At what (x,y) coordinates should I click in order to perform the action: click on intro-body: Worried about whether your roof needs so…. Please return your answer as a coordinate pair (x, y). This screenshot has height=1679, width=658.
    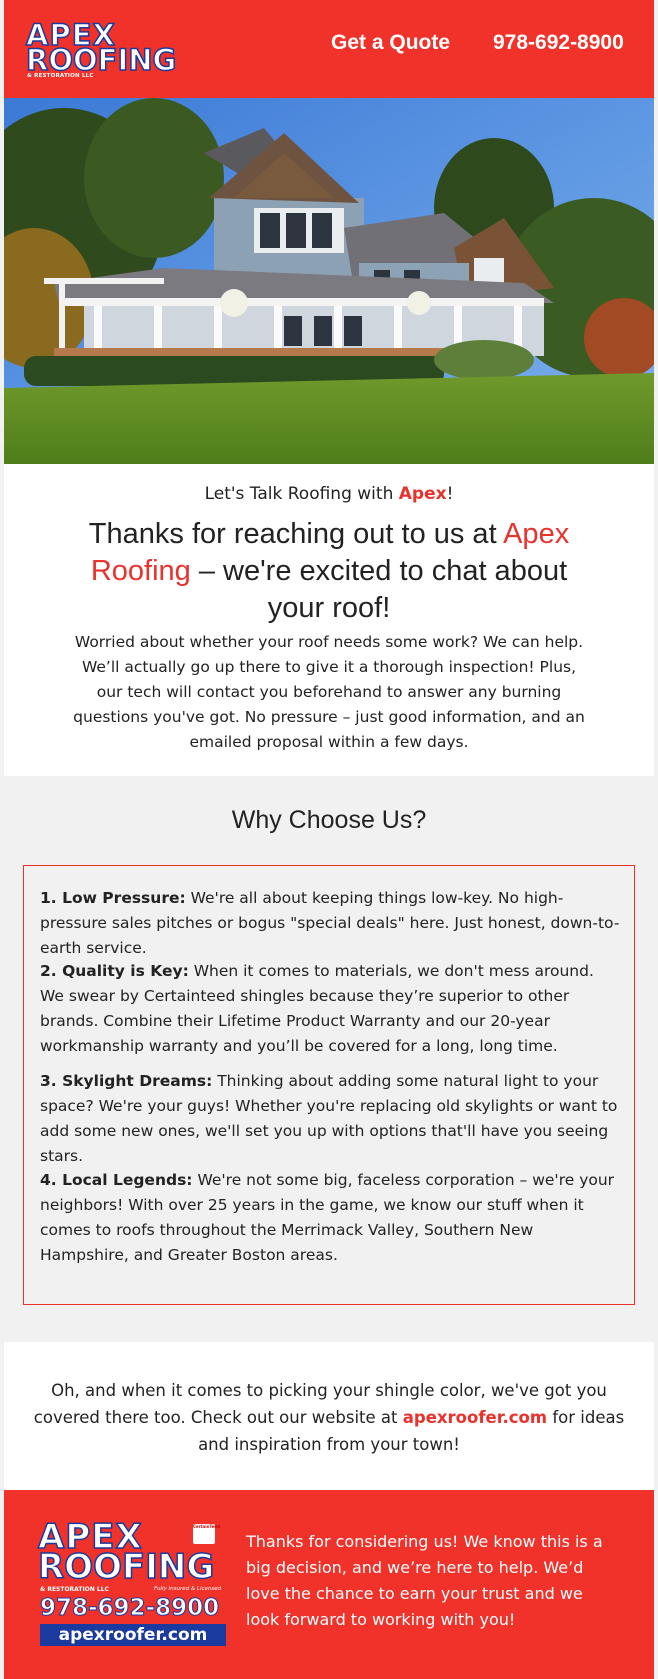
    Looking at the image, I should click on (329, 692).